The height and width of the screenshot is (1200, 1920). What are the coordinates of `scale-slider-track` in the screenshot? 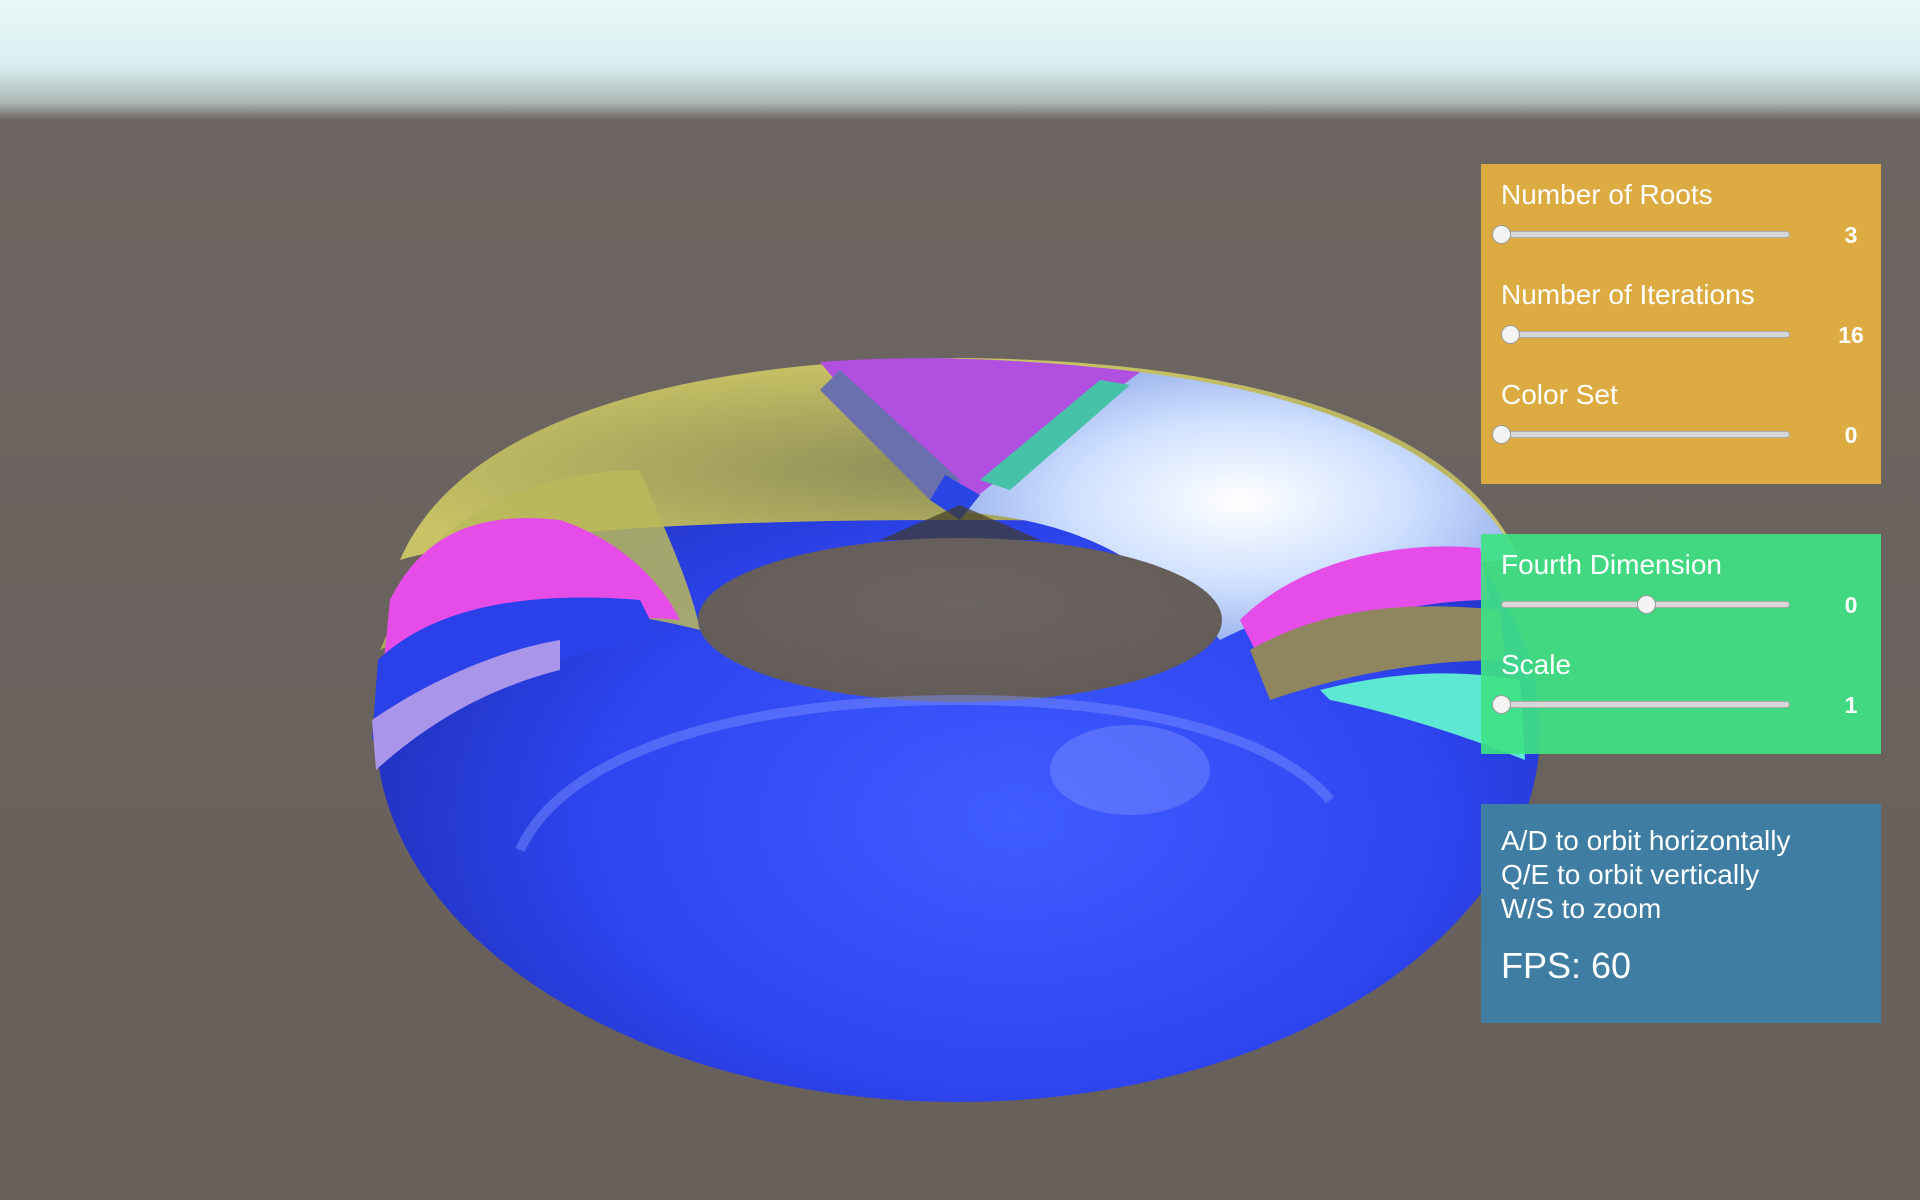 It's located at (1645, 704).